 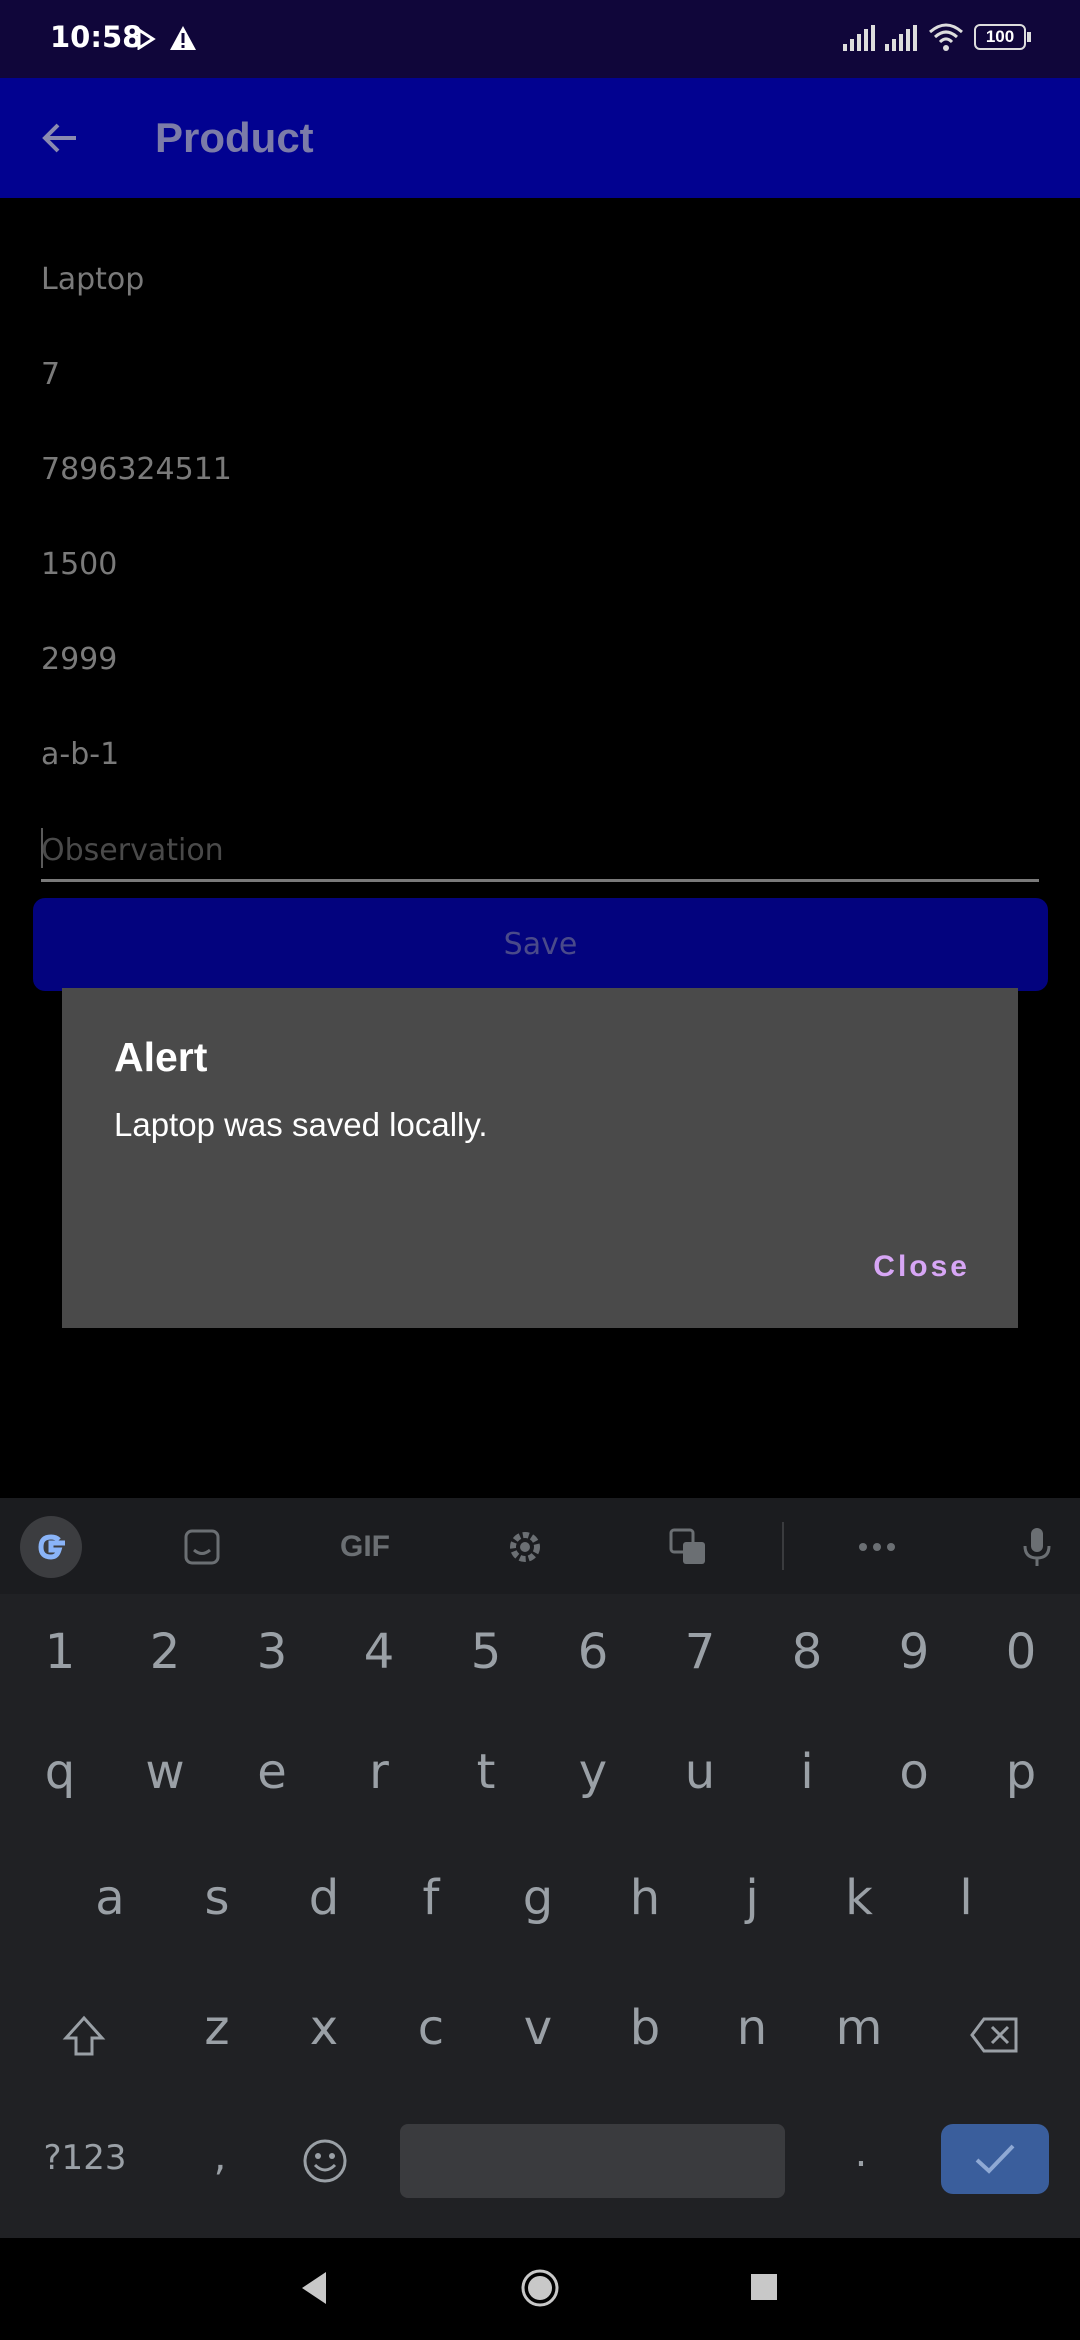 I want to click on gif-button: GIF, so click(x=365, y=1547).